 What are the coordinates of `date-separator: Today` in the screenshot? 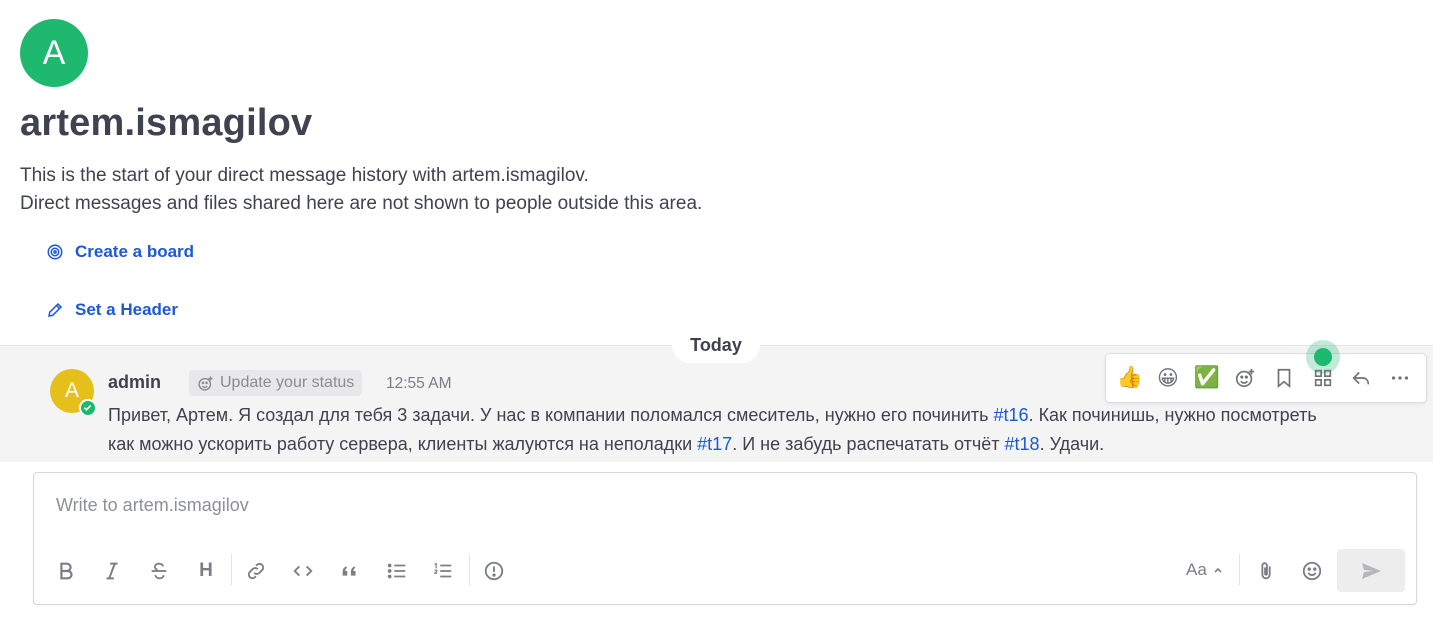 It's located at (716, 345).